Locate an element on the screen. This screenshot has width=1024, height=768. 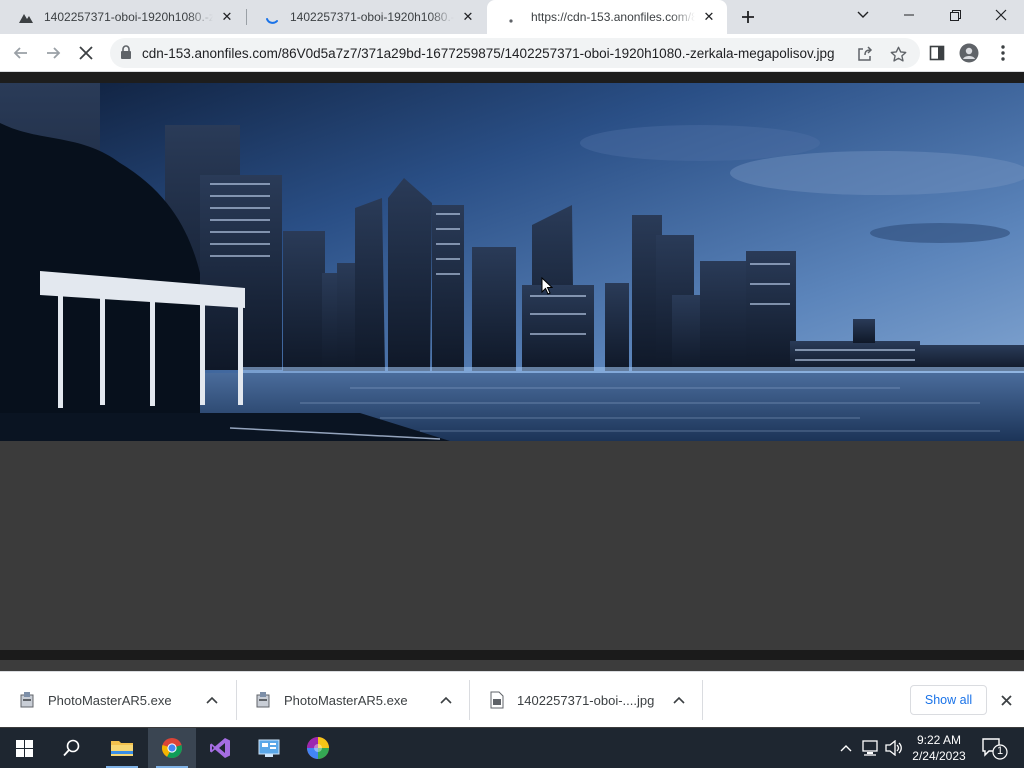
stop-loading-button is located at coordinates (86, 53).